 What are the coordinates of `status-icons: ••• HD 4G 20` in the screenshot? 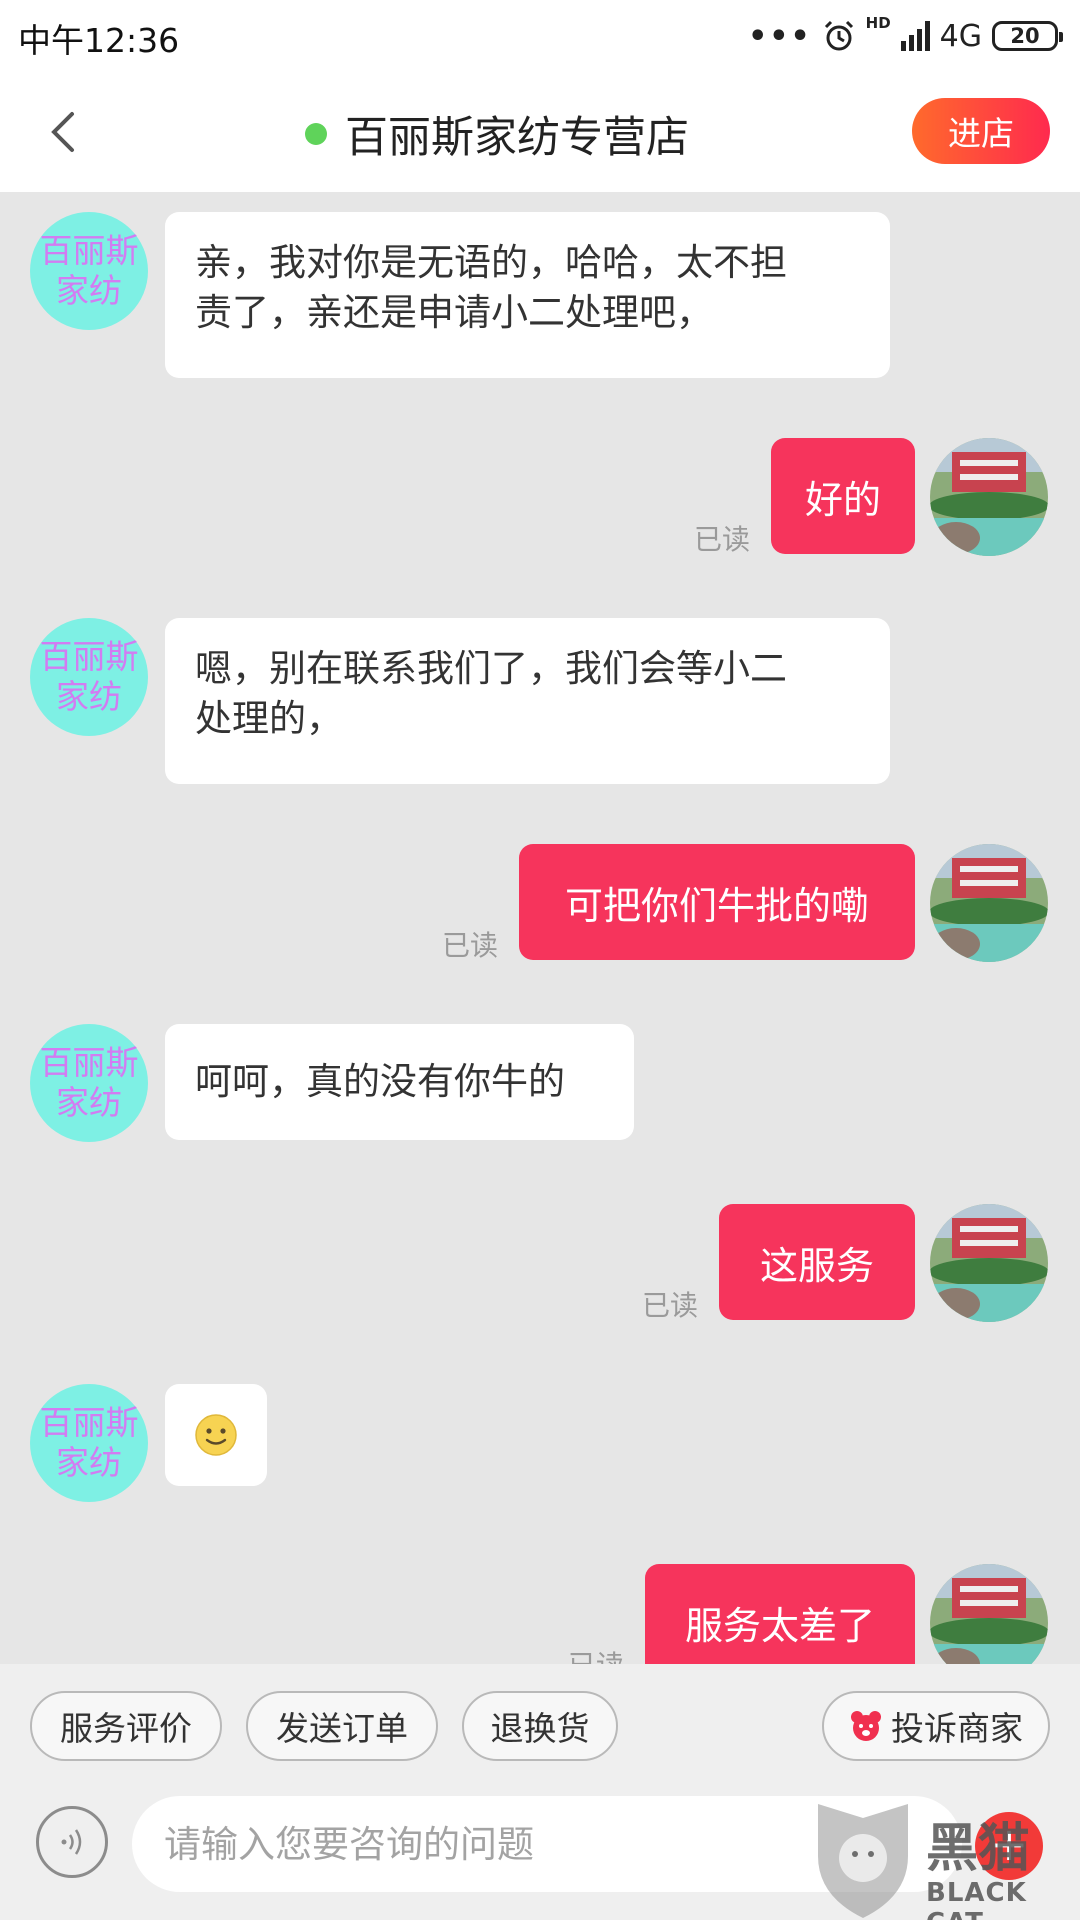 It's located at (905, 36).